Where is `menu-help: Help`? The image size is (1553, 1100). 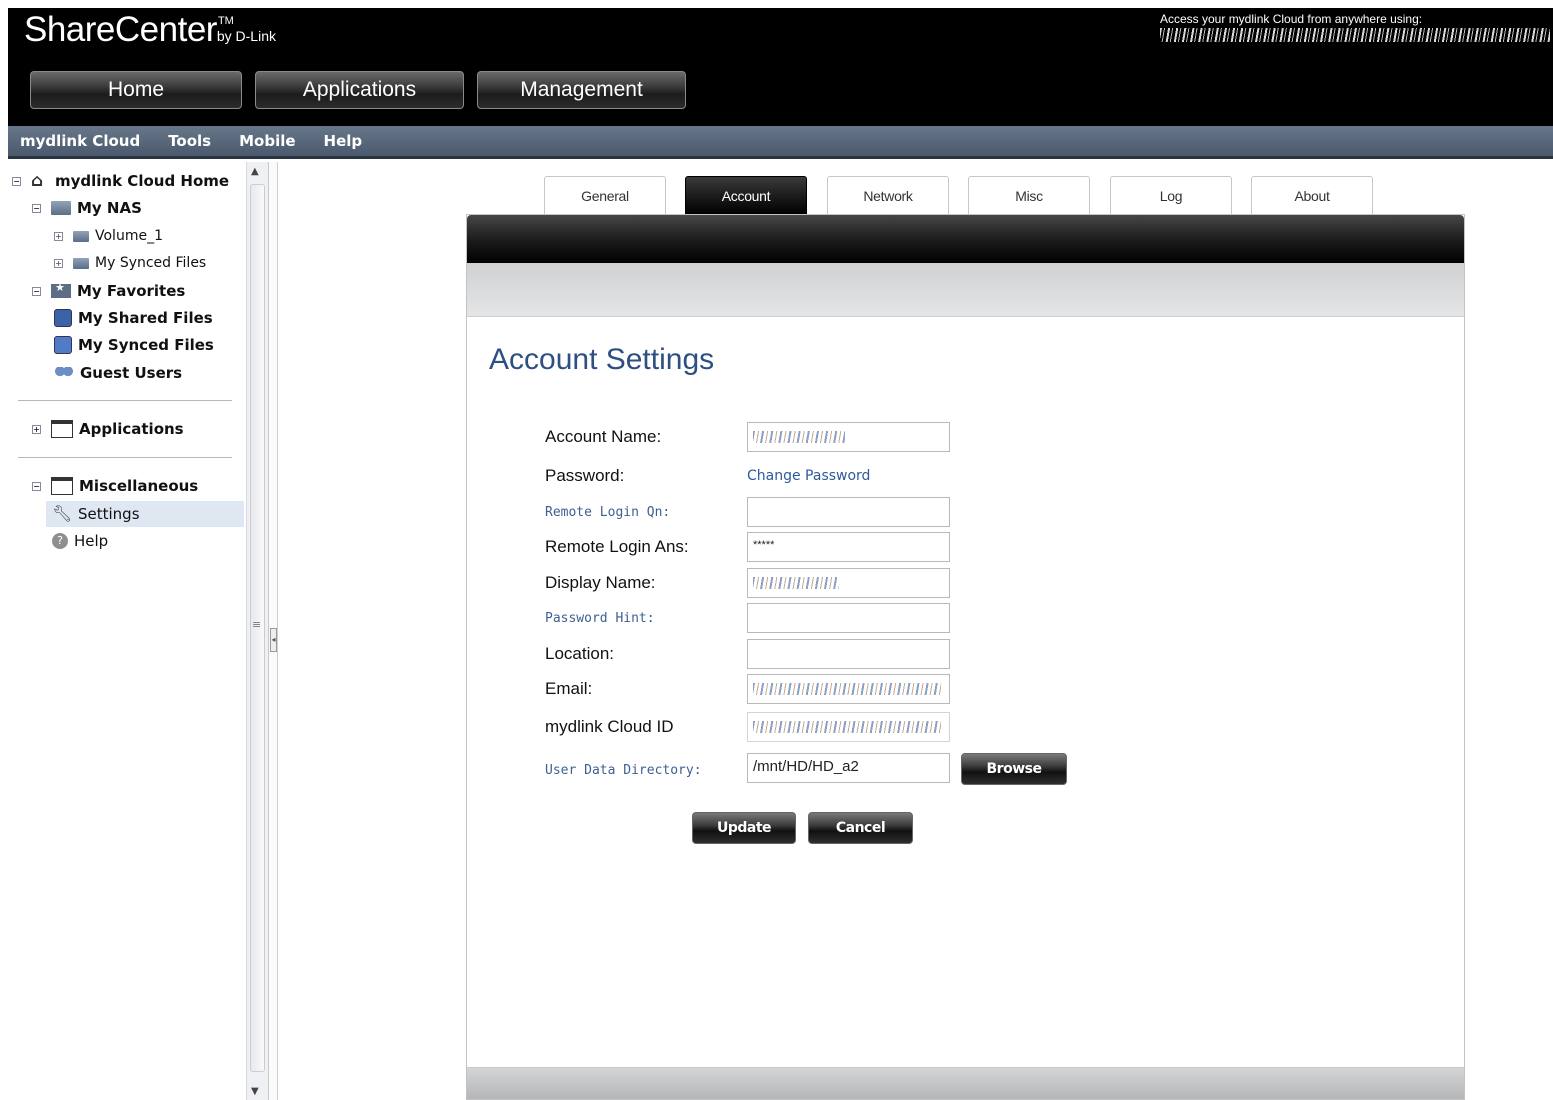 menu-help: Help is located at coordinates (343, 141).